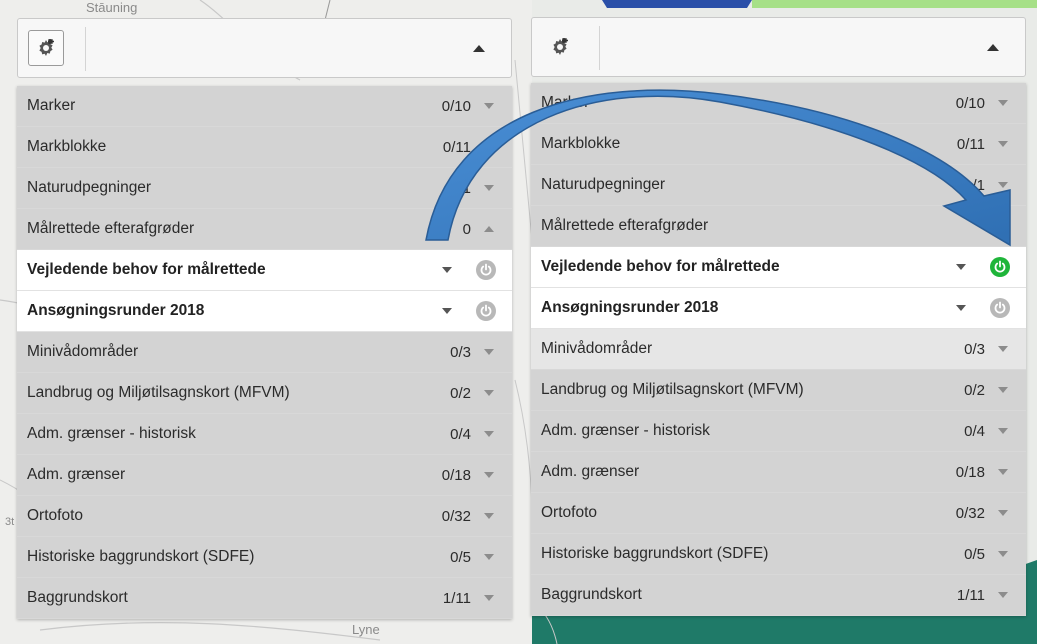  What do you see at coordinates (569, 512) in the screenshot?
I see `layer-group-label: Ortofoto` at bounding box center [569, 512].